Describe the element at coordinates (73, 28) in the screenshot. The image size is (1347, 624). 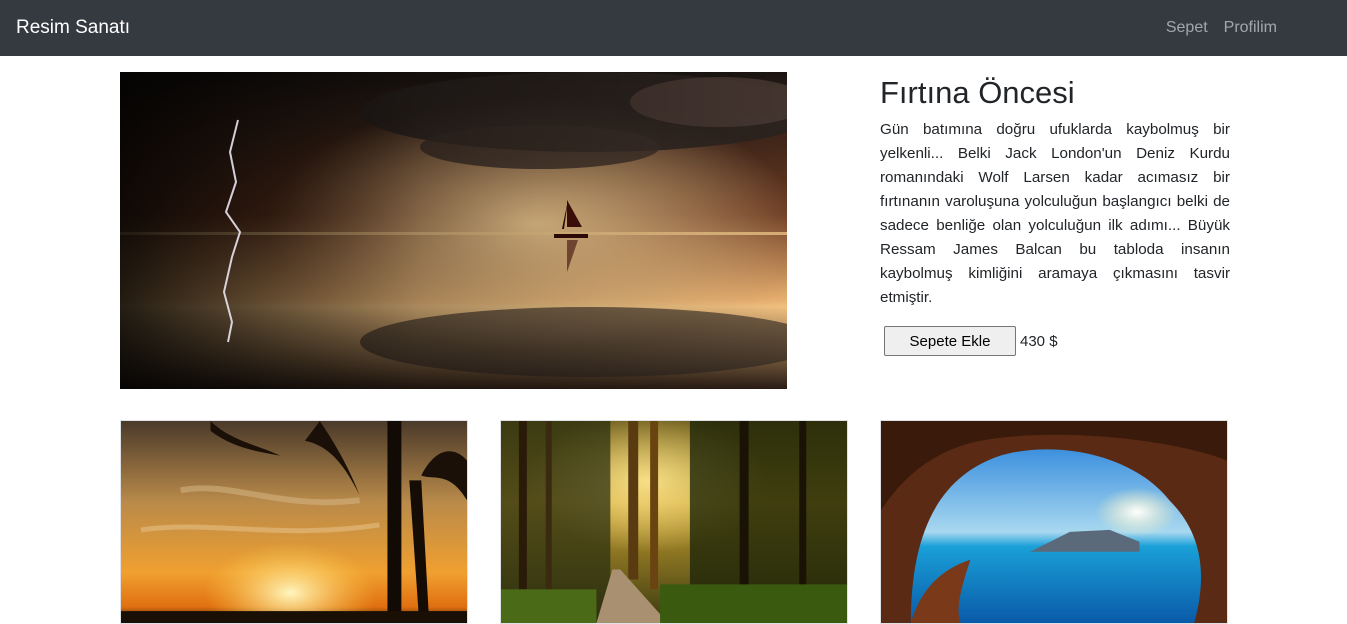
I see `brand-link: Resim Sanatı` at that location.